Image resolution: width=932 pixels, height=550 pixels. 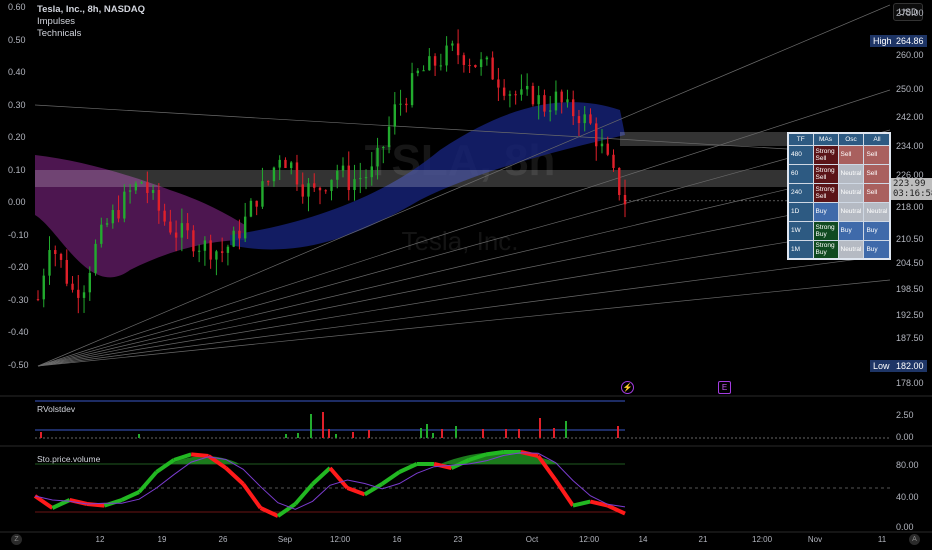 I want to click on volume-pane-title: RVolstdev, so click(x=56, y=409).